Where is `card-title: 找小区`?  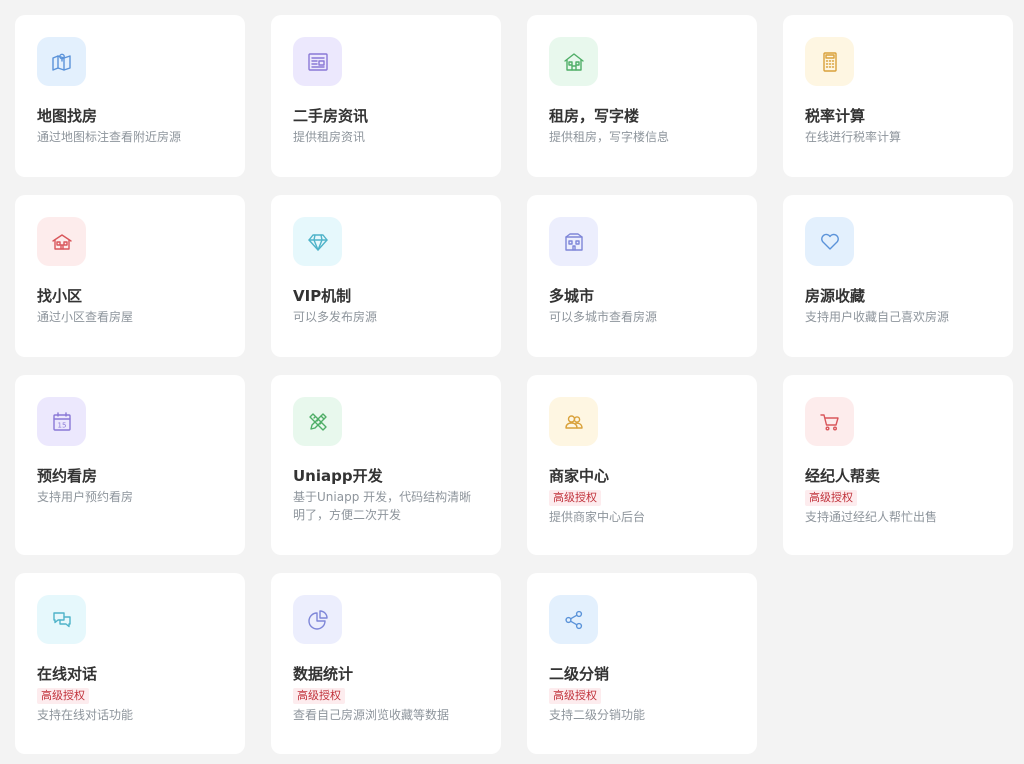
card-title: 找小区 is located at coordinates (60, 296).